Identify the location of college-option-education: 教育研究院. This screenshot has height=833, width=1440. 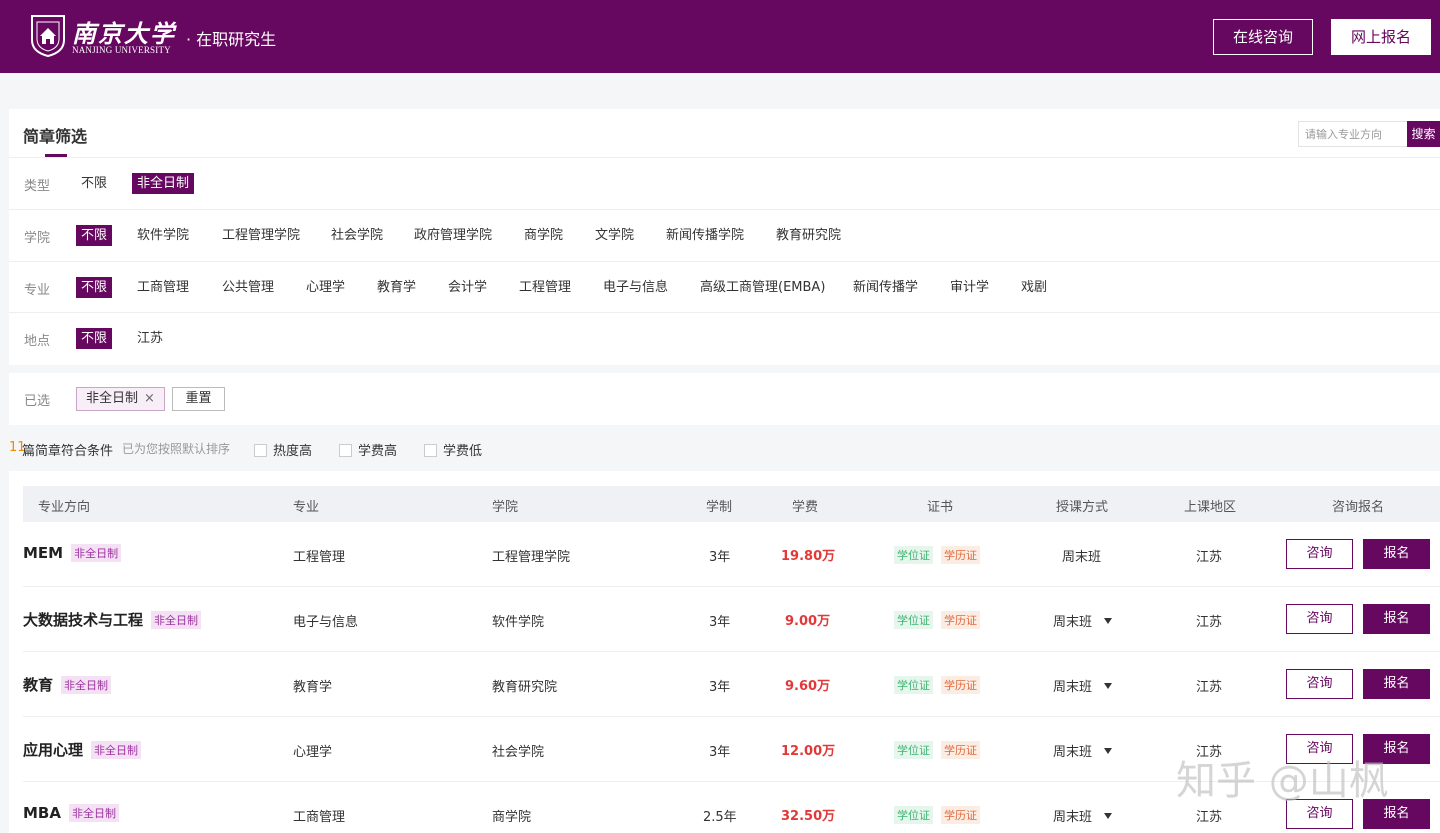
(808, 235).